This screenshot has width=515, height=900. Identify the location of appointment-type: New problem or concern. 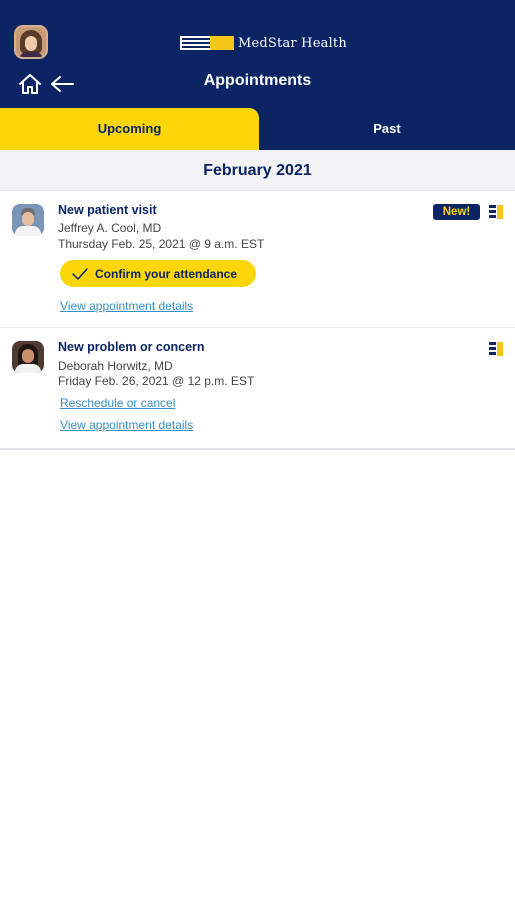
(131, 347).